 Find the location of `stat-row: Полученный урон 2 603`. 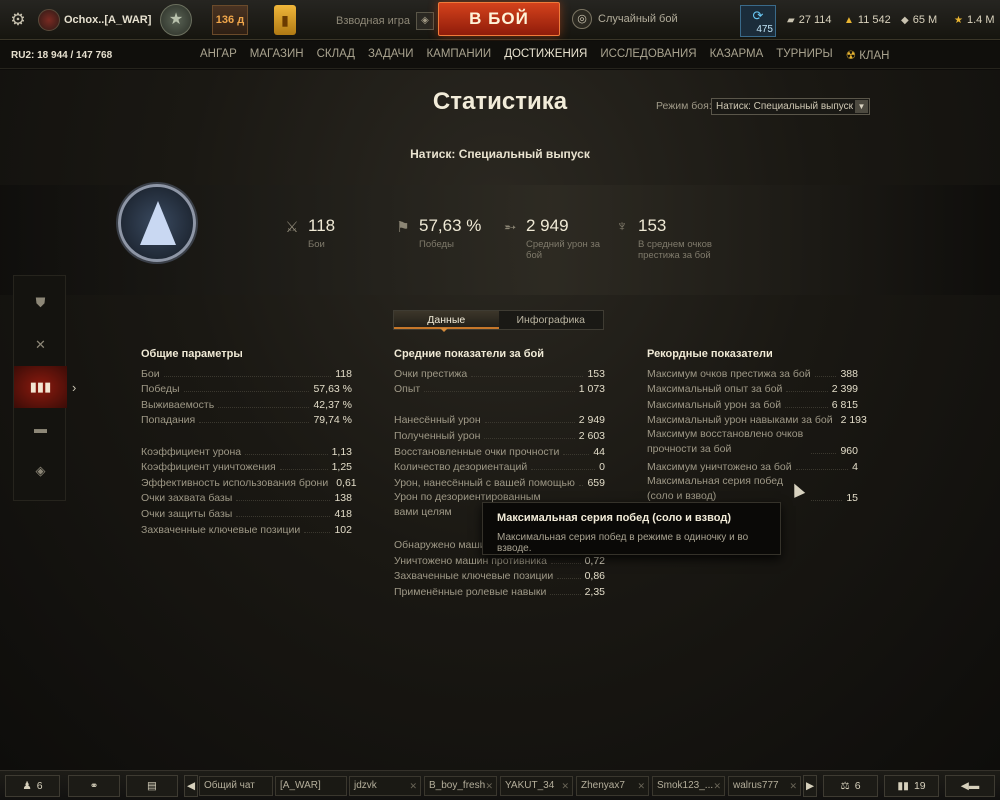

stat-row: Полученный урон 2 603 is located at coordinates (499, 434).